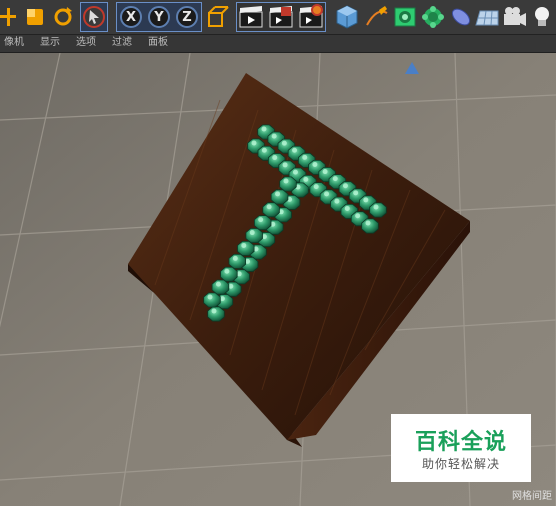  I want to click on floor-object-button, so click(487, 17).